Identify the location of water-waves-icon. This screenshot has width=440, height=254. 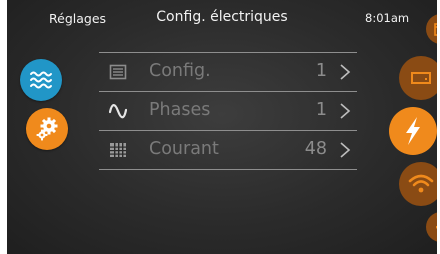
(41, 80).